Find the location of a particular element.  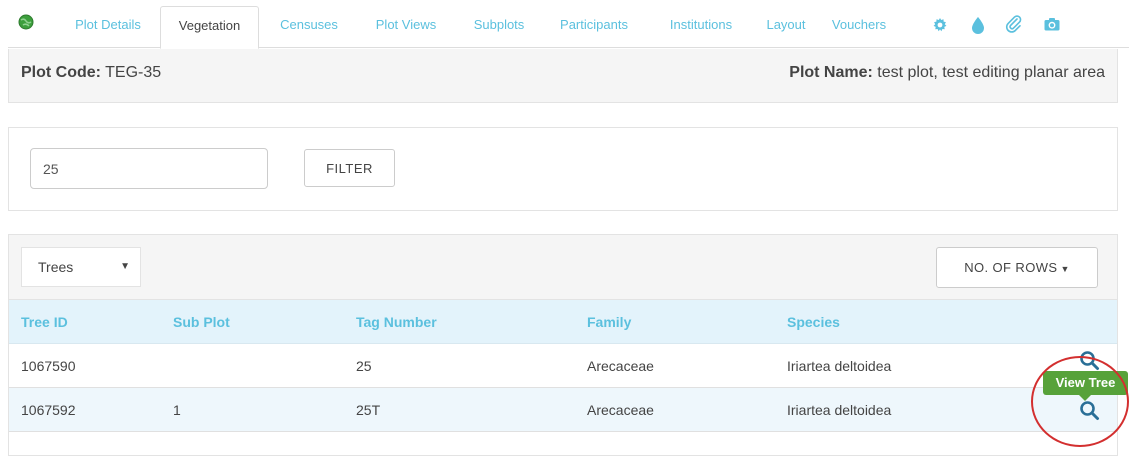

highlight-circle-annotation is located at coordinates (1080, 401).